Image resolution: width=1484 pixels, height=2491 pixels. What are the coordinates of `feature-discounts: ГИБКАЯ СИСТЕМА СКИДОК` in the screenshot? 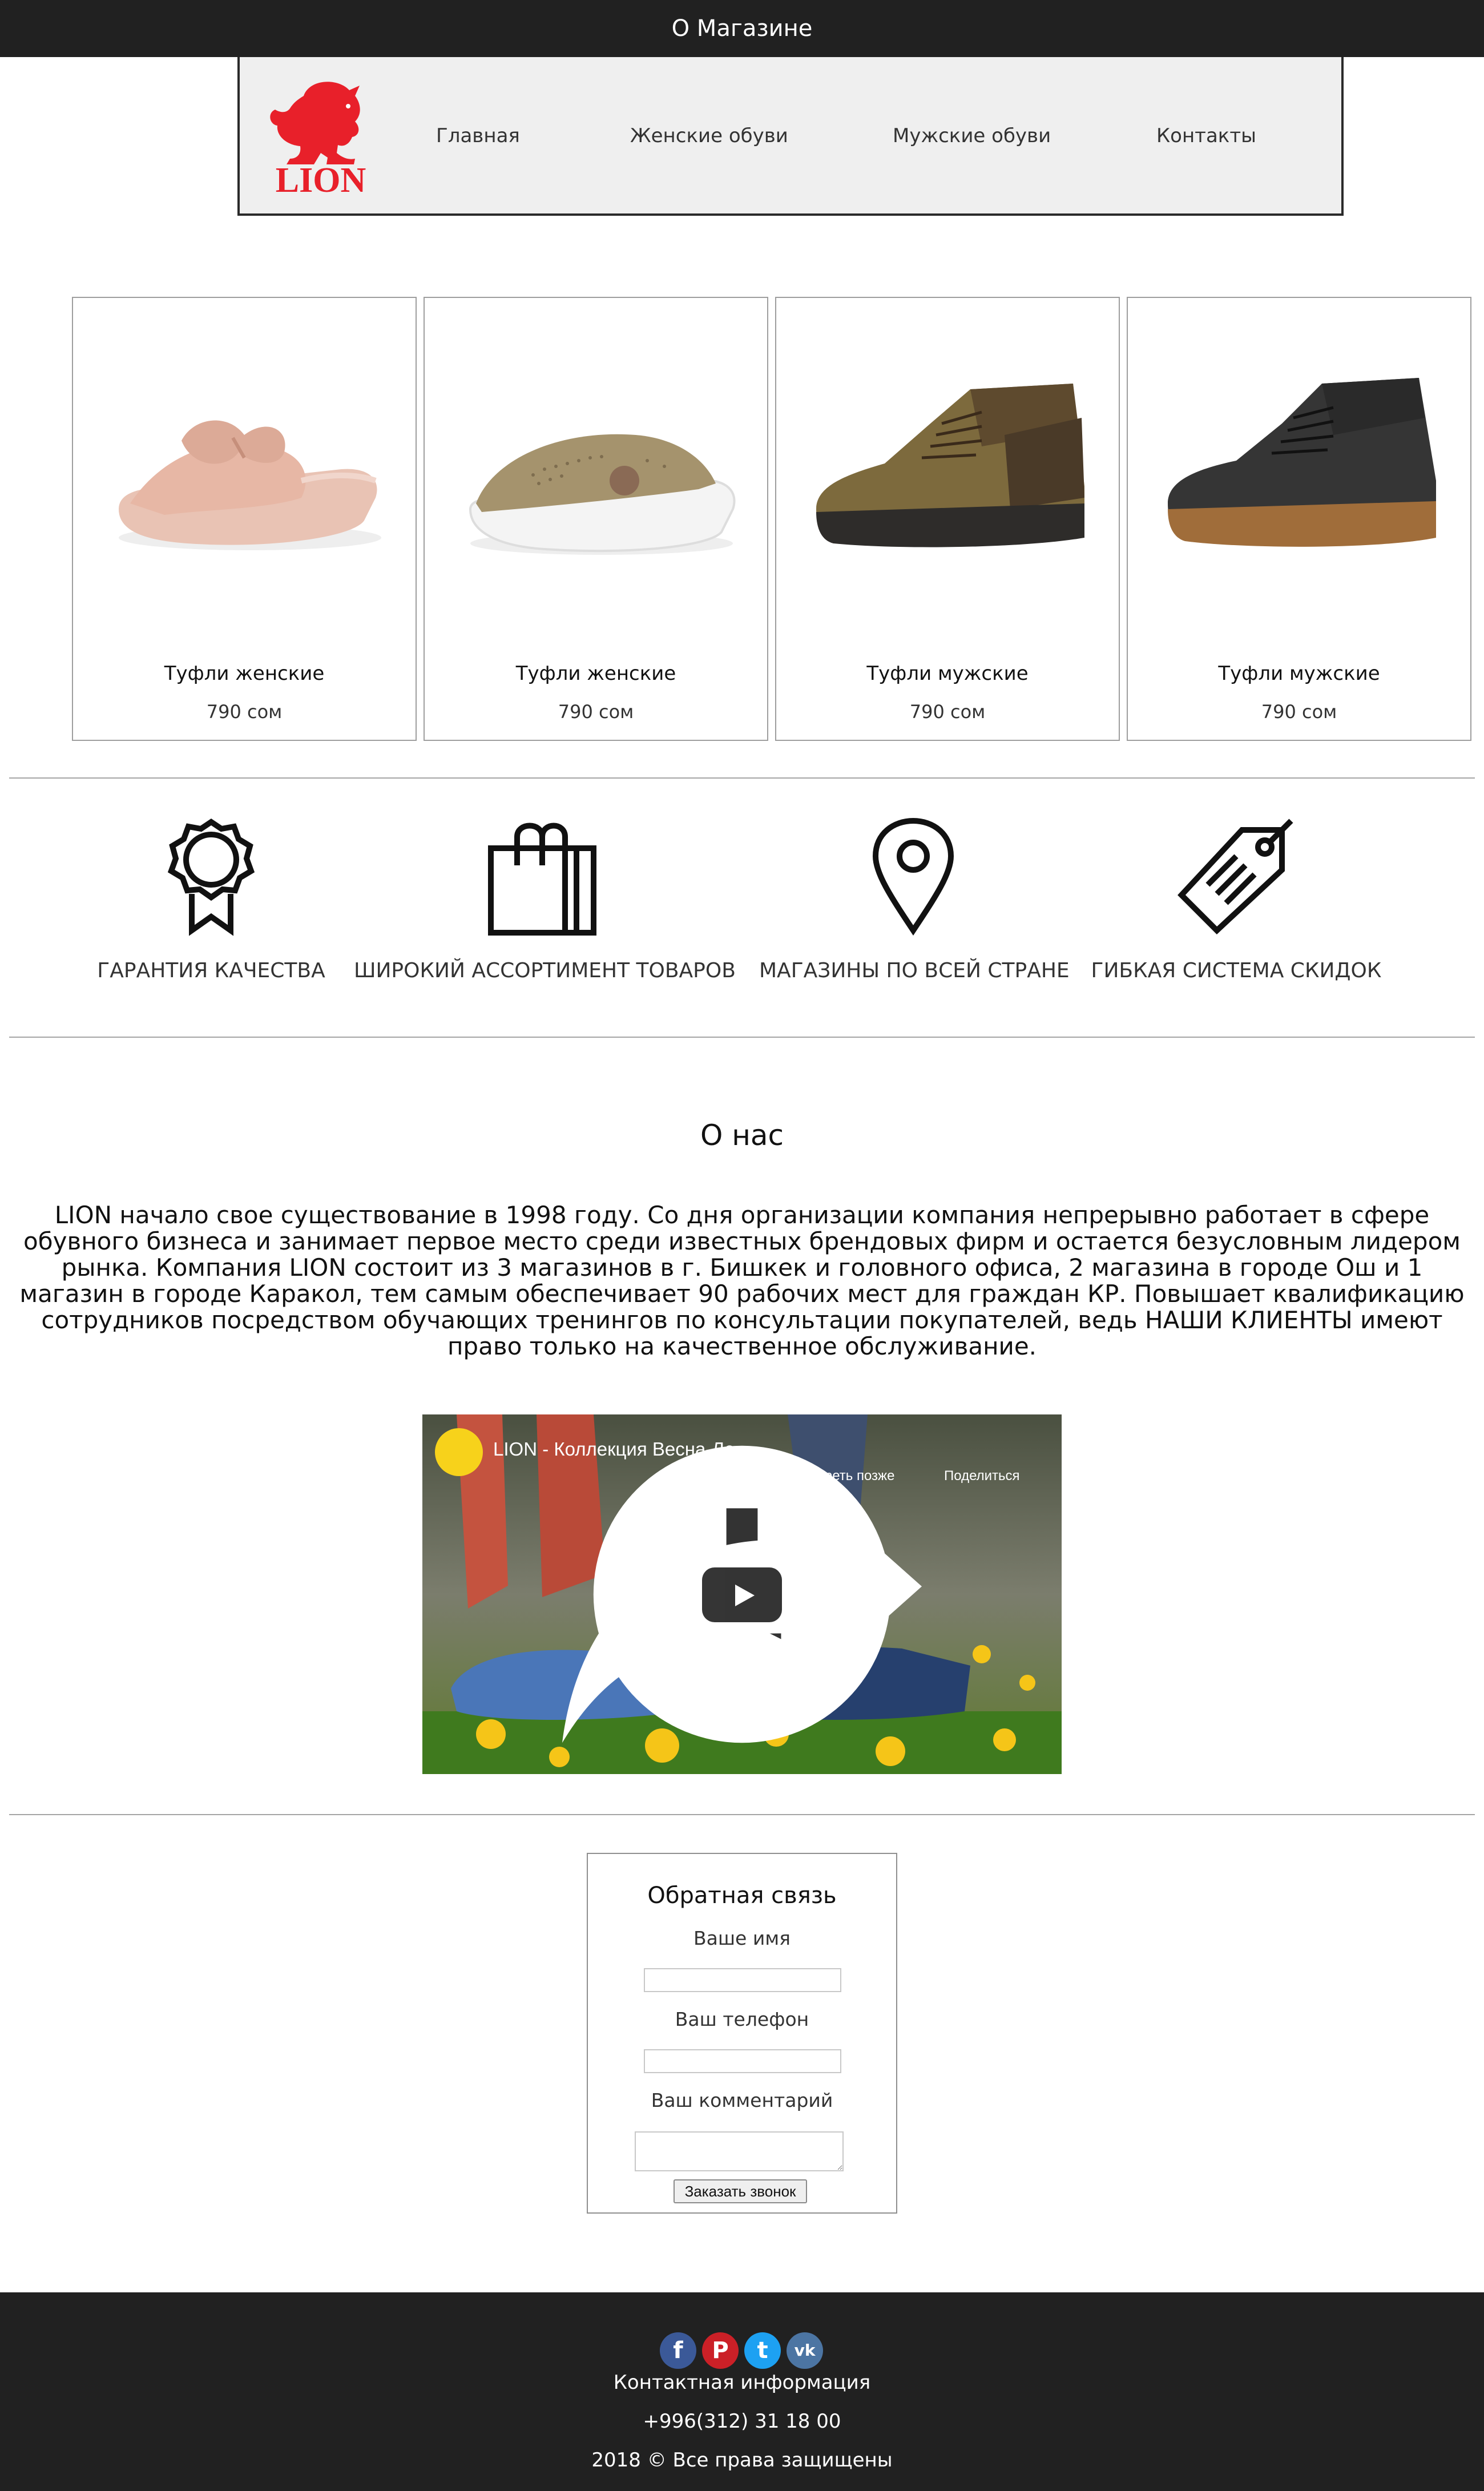 It's located at (1236, 908).